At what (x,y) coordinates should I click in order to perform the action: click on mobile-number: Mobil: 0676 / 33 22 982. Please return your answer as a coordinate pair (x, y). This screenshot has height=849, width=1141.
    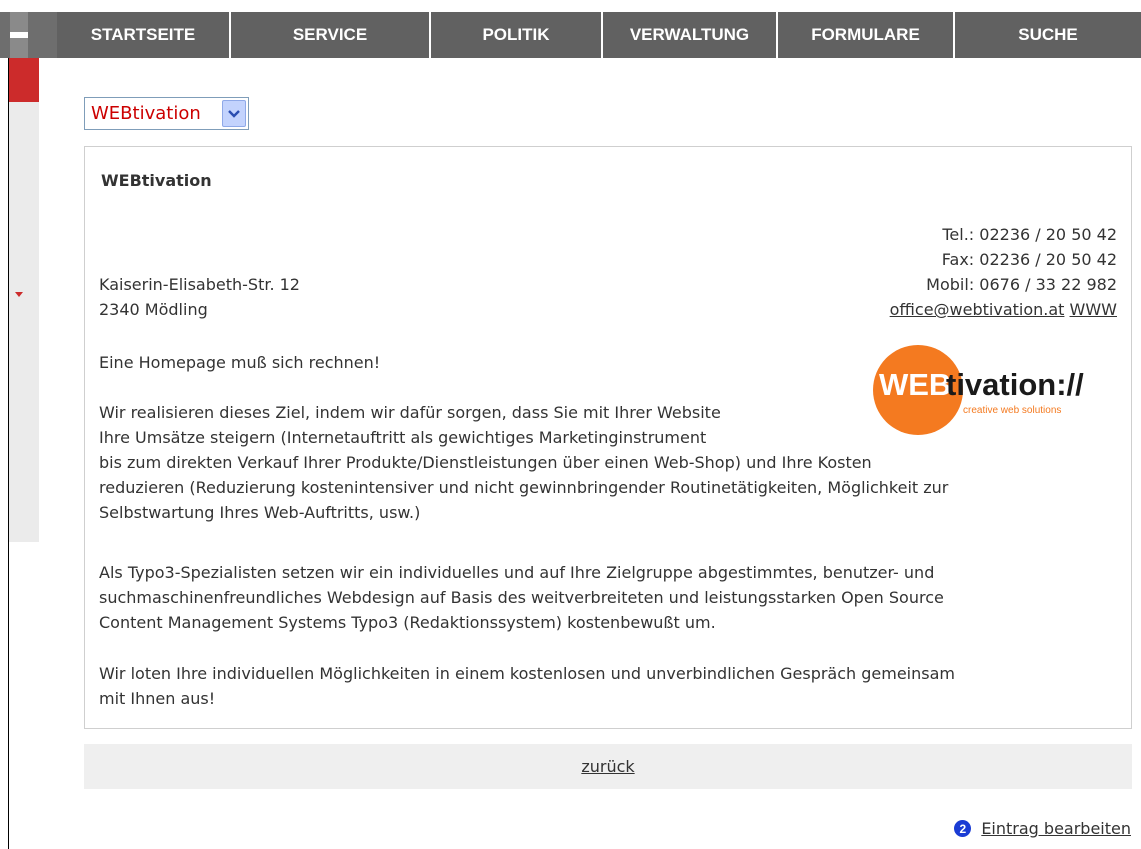
    Looking at the image, I should click on (1021, 284).